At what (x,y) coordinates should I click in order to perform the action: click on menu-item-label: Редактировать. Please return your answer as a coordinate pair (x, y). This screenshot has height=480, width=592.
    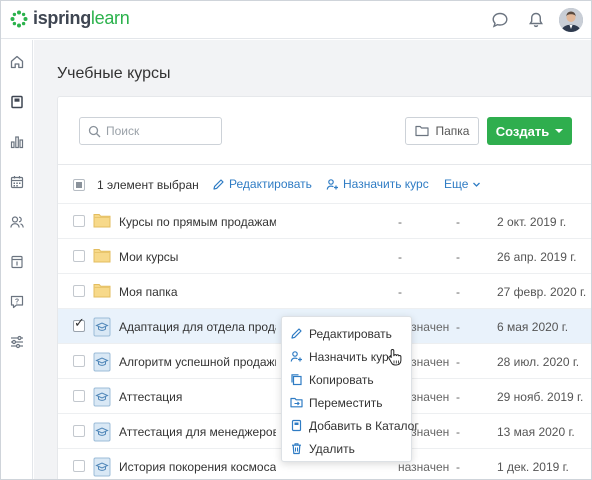
    Looking at the image, I should click on (350, 333).